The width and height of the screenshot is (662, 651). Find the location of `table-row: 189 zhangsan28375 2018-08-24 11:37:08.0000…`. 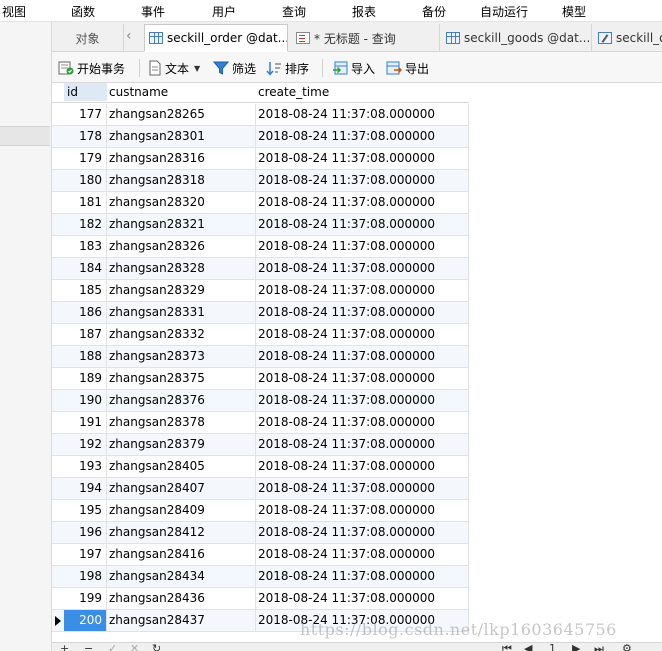

table-row: 189 zhangsan28375 2018-08-24 11:37:08.0000… is located at coordinates (260, 379).